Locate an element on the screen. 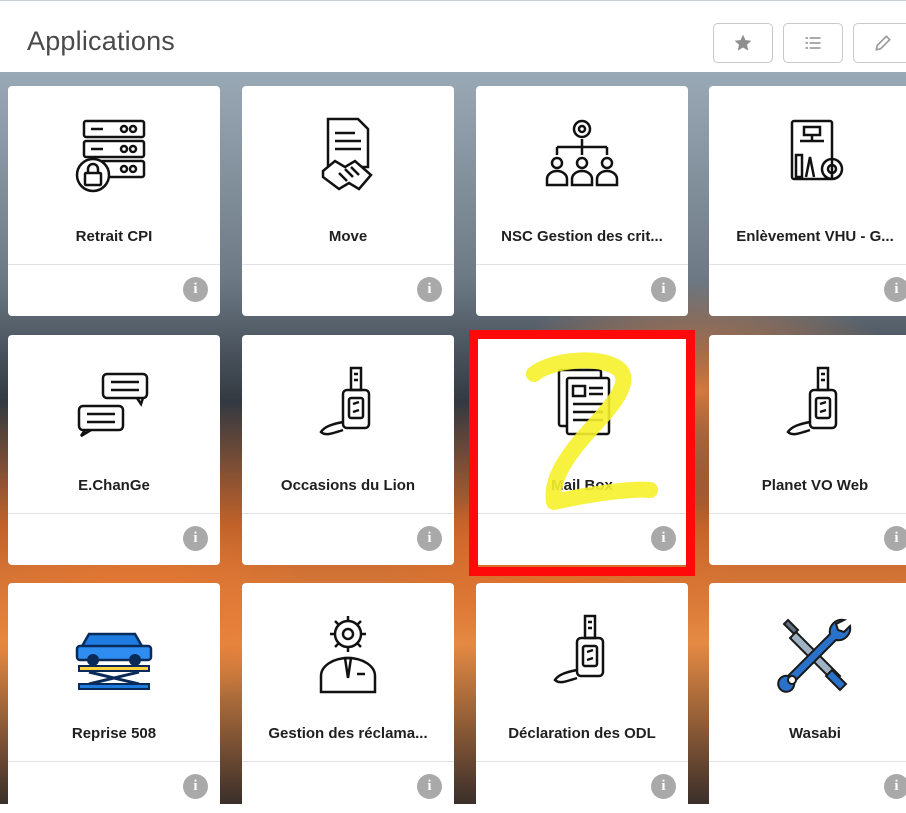 This screenshot has height=813, width=906. car-lift-icon is located at coordinates (114, 652).